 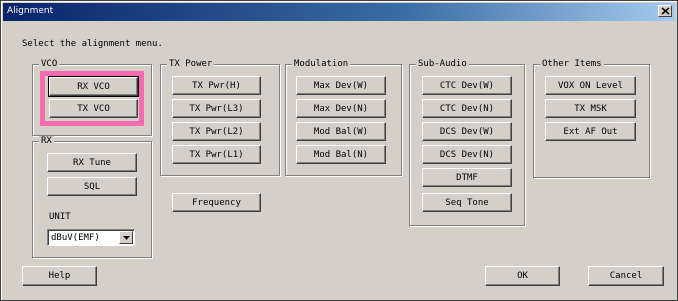 What do you see at coordinates (467, 85) in the screenshot?
I see `ctc-dev-w-button: CTC Dev(W)` at bounding box center [467, 85].